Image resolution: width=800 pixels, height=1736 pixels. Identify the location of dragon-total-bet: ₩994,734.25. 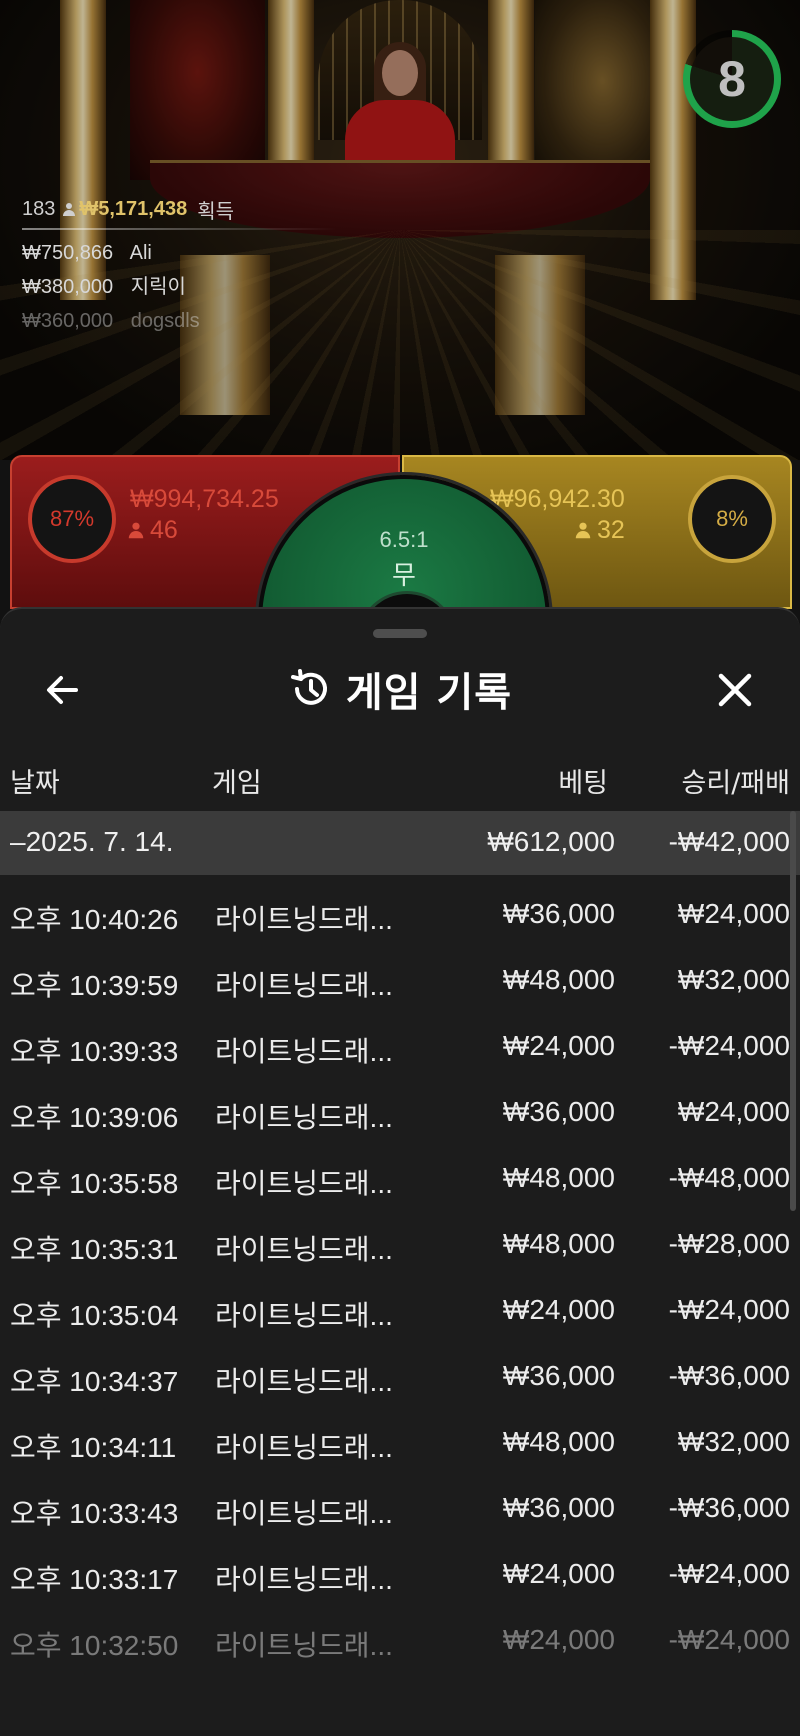
(204, 499).